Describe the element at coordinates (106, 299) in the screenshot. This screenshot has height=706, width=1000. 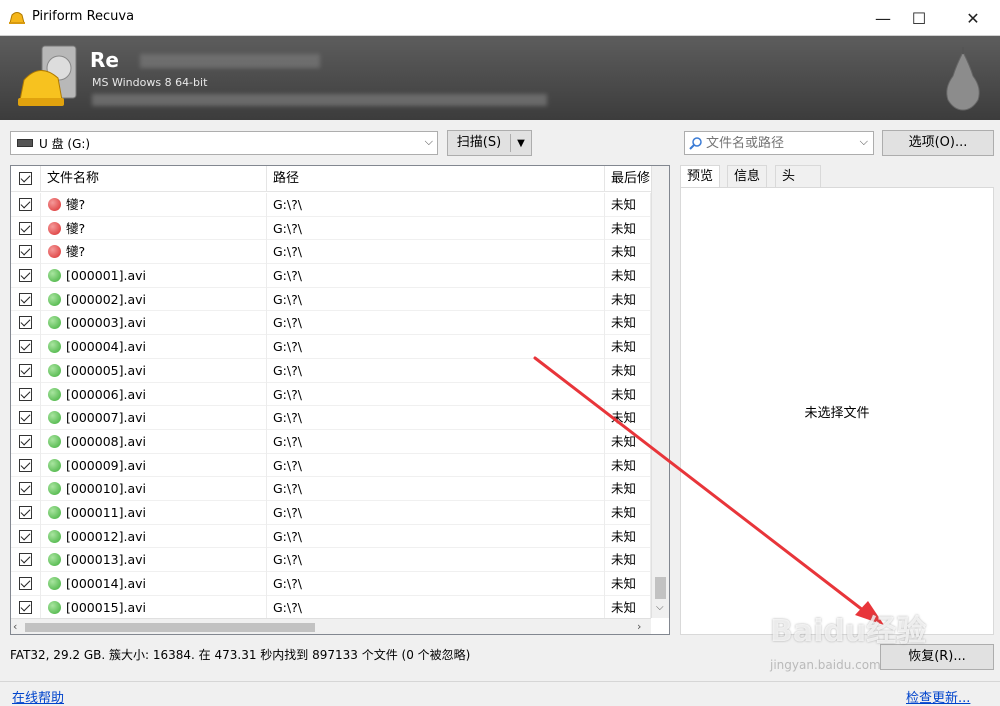
I see `file-name: [000002].avi` at that location.